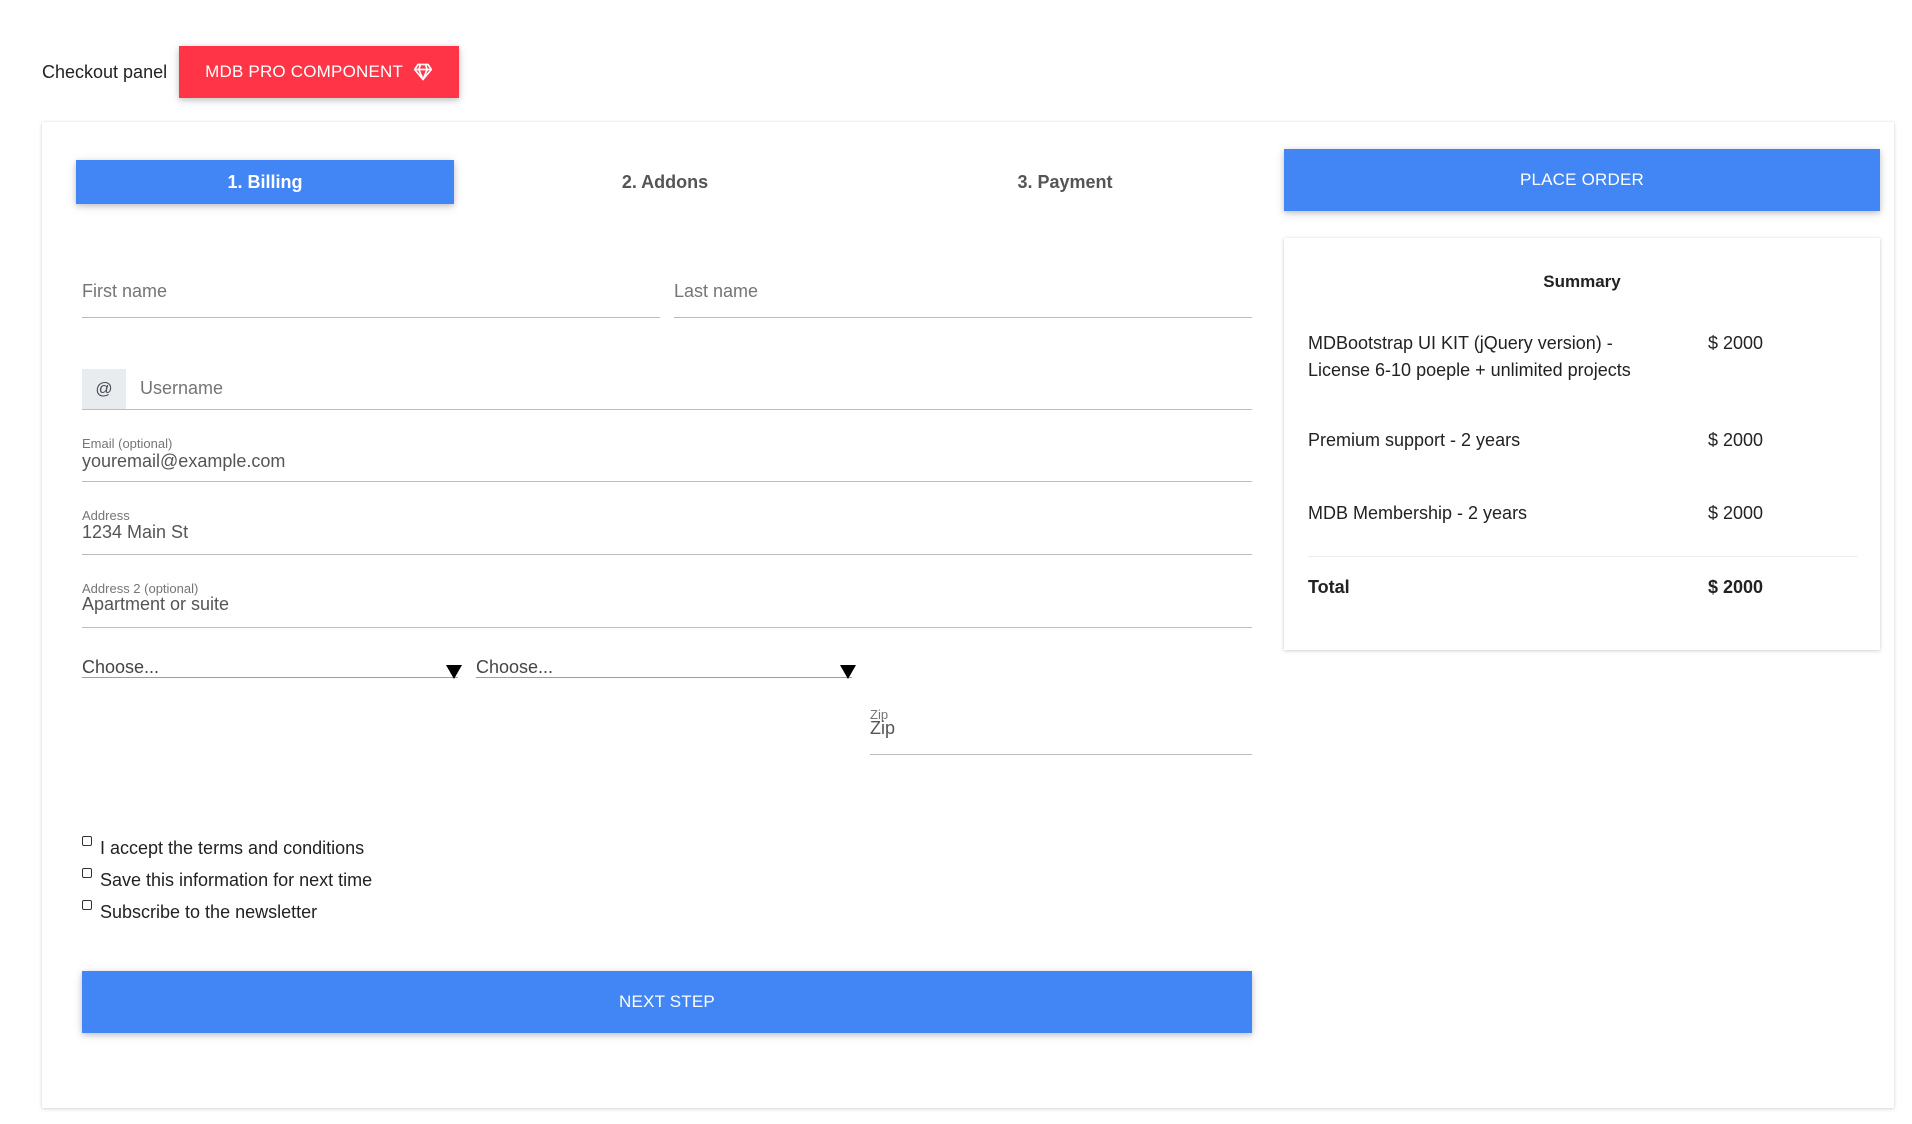 Image resolution: width=1912 pixels, height=1124 pixels. Describe the element at coordinates (232, 848) in the screenshot. I see `terms-checkbox-label: I accept the terms and conditions` at that location.